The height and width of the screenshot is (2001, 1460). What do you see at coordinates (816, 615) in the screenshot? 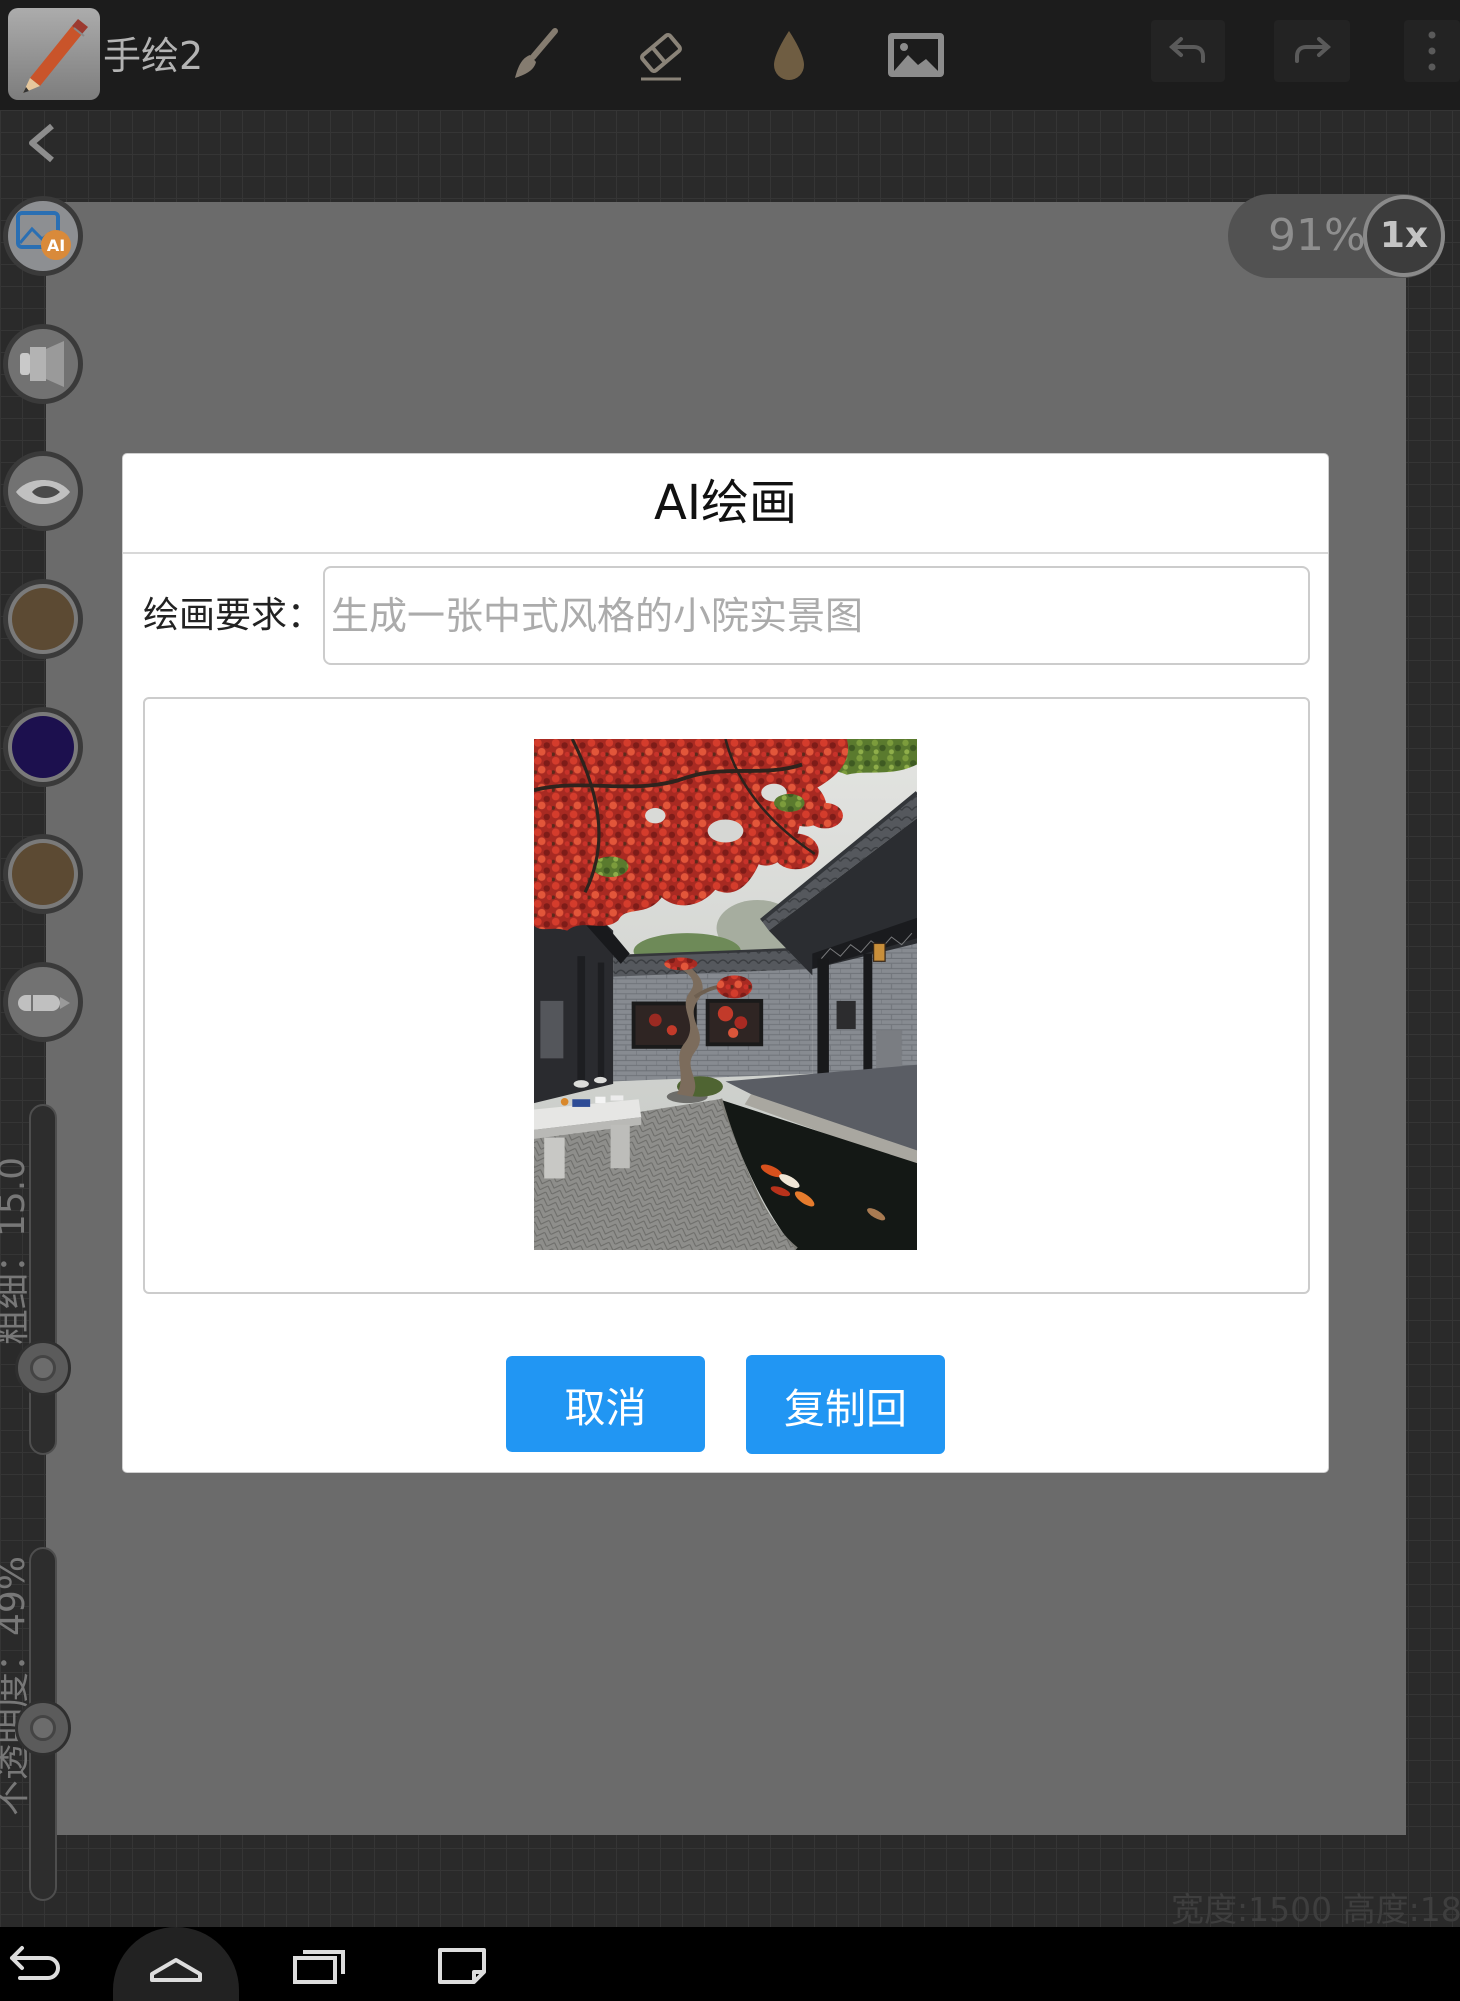
I see `prompt-input` at bounding box center [816, 615].